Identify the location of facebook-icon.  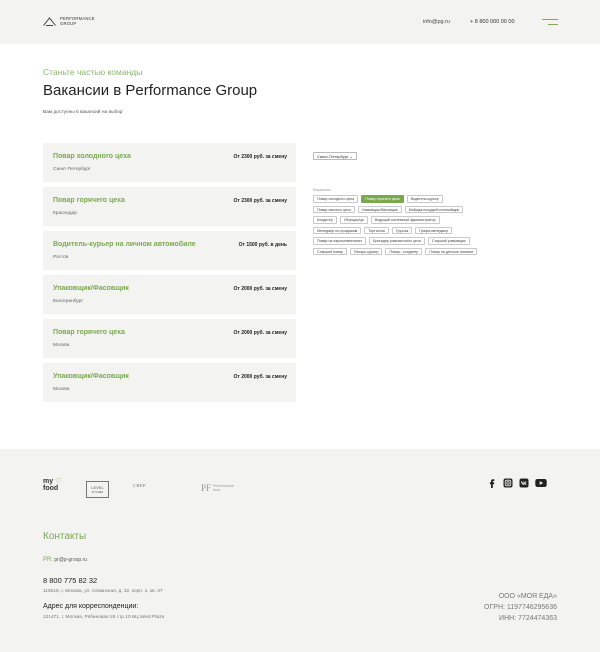
(492, 483).